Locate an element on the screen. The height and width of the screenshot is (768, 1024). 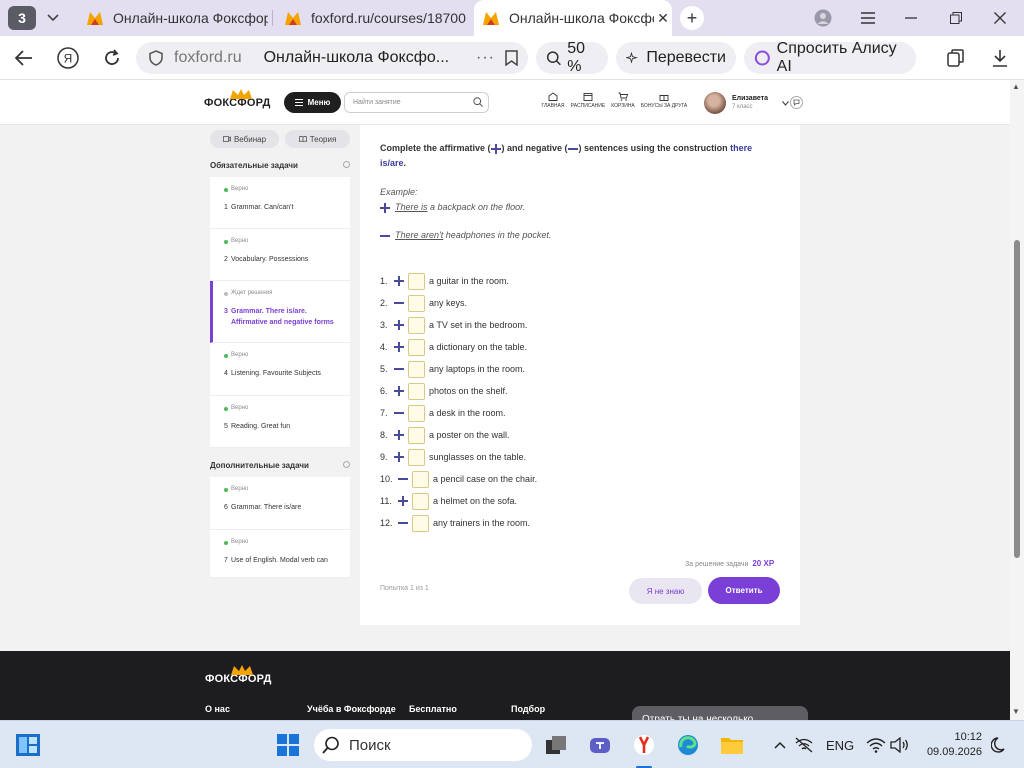
browser-tab-1: Онлайн-школа Фоксфорд is located at coordinates (173, 18).